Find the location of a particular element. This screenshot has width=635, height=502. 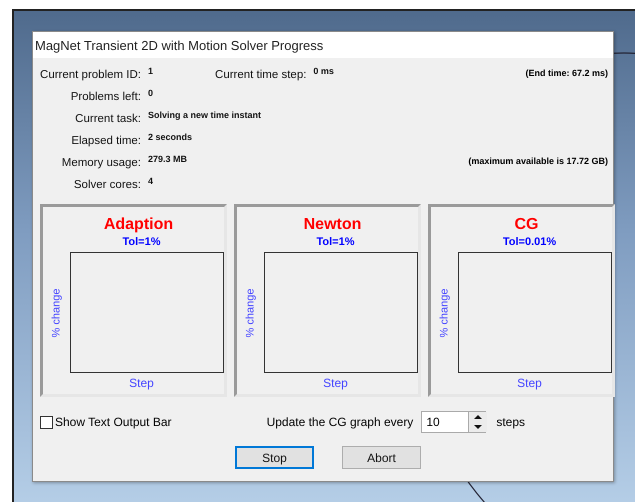

dialog-button: Abort is located at coordinates (381, 457).